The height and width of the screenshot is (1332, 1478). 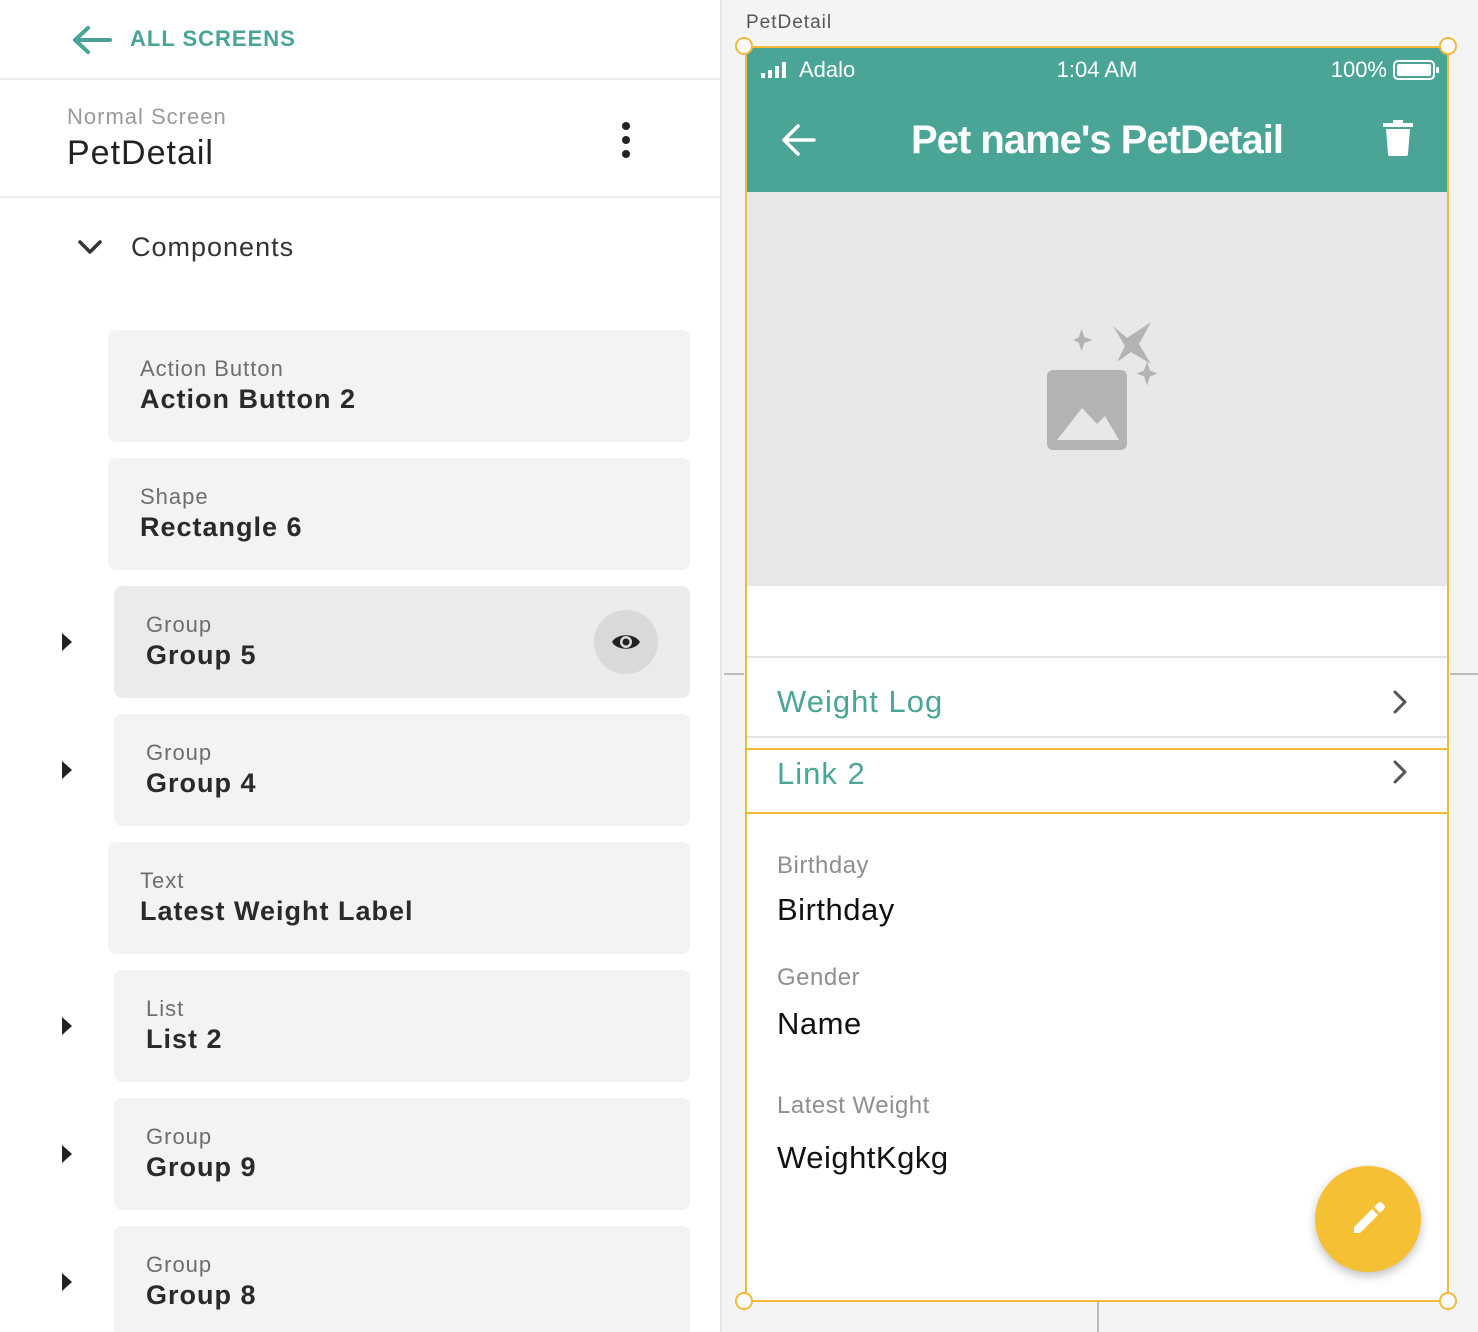 What do you see at coordinates (277, 911) in the screenshot?
I see `layer-name: Latest Weight Label` at bounding box center [277, 911].